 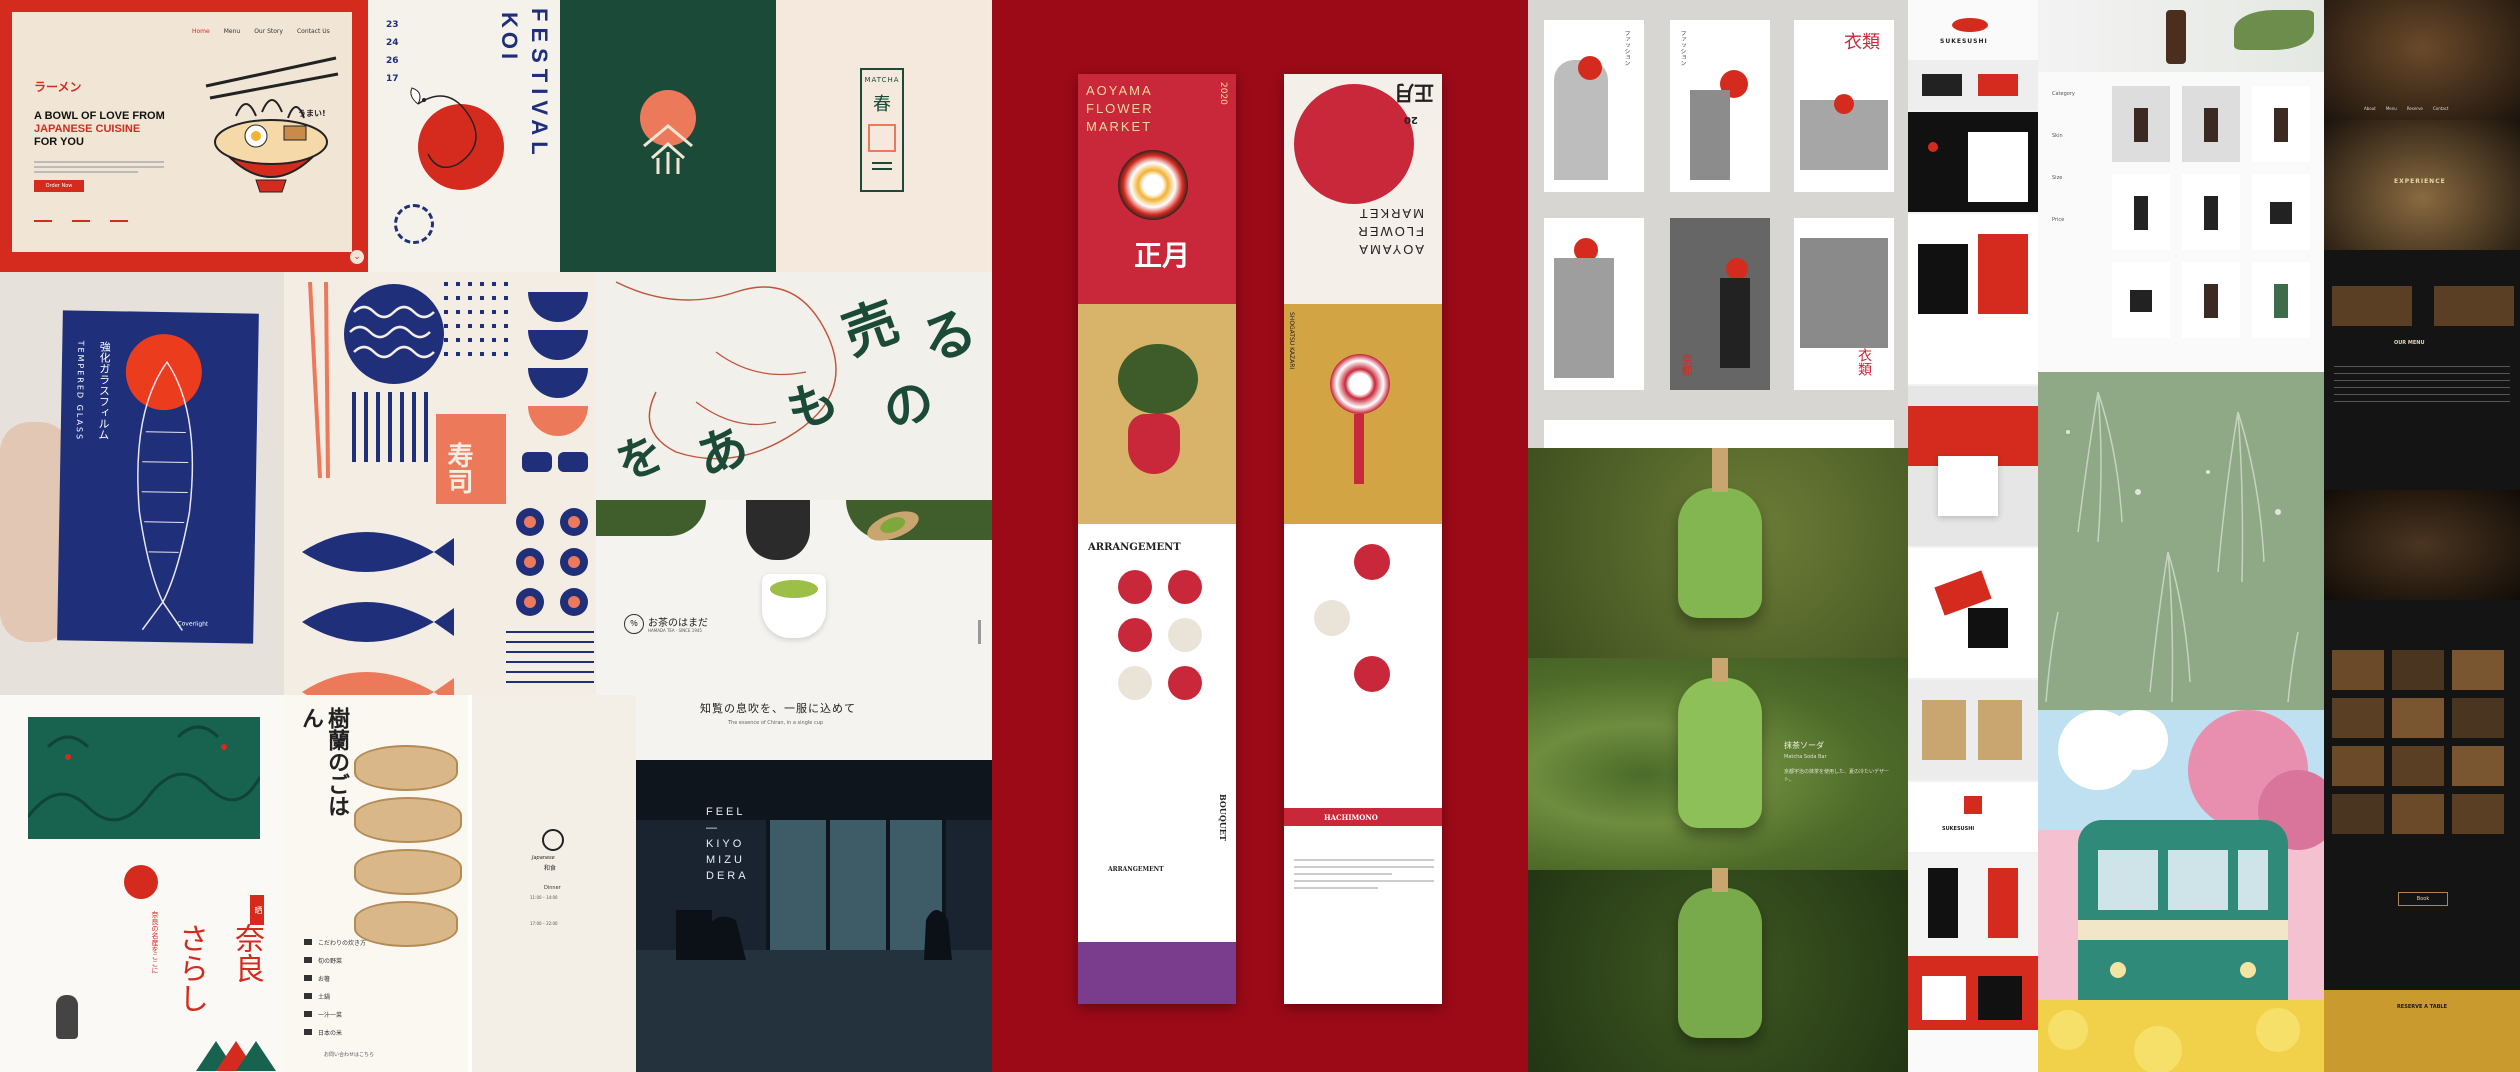 I want to click on nav-item-story: Our Story, so click(x=268, y=31).